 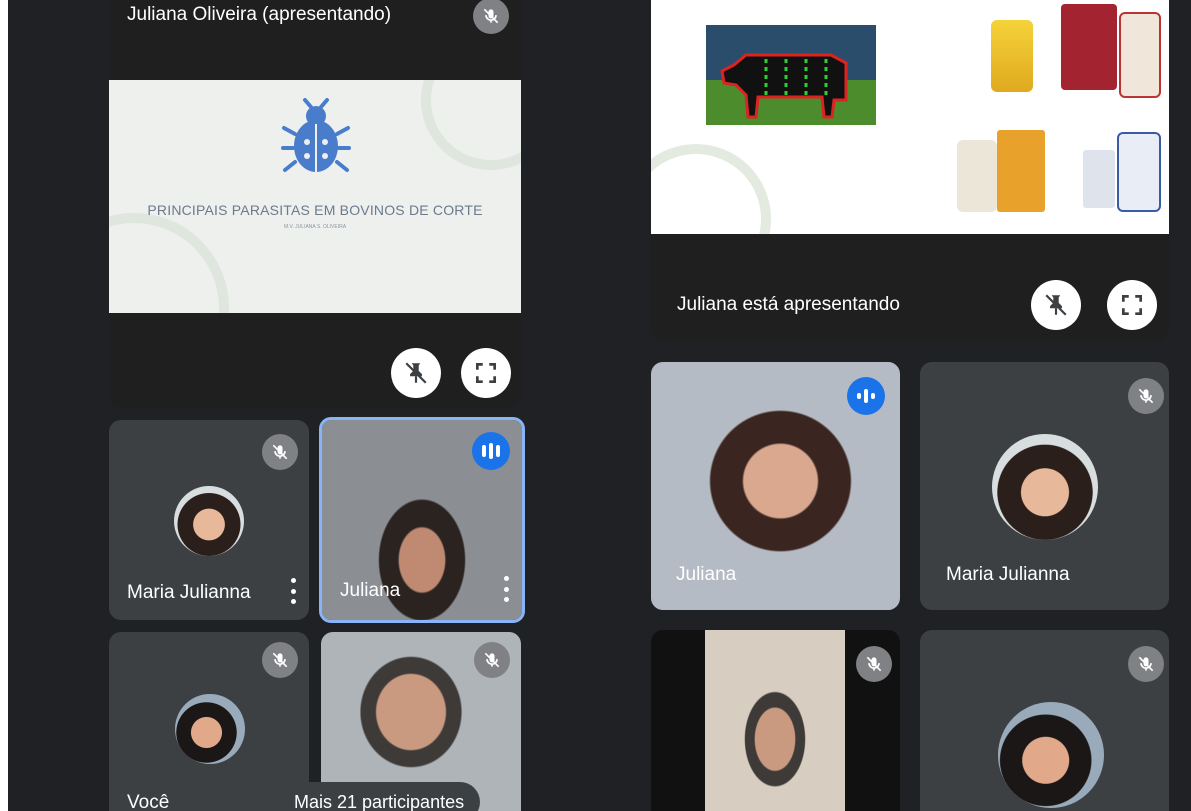 What do you see at coordinates (910, 117) in the screenshot?
I see `shared-slide` at bounding box center [910, 117].